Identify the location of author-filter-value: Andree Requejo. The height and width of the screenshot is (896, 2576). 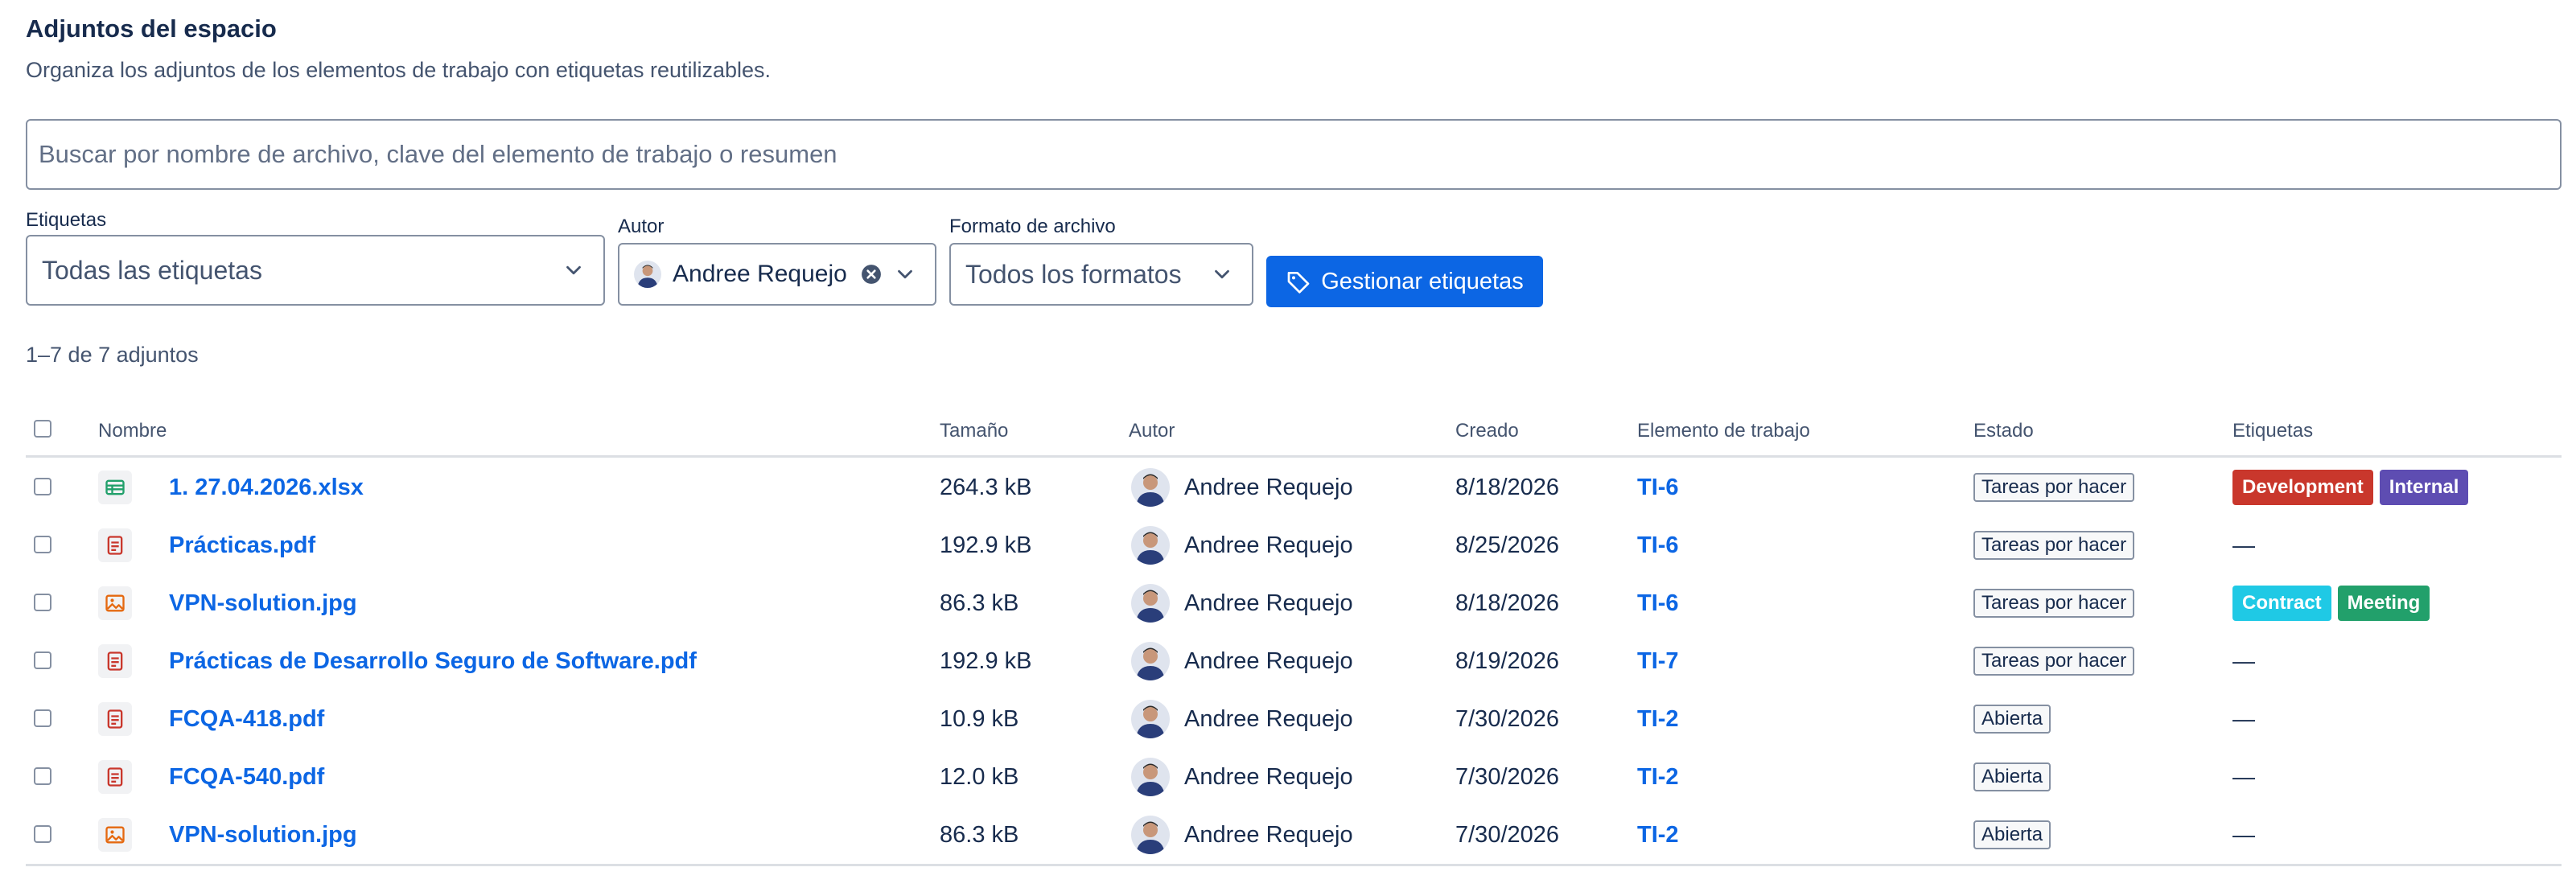
(760, 274).